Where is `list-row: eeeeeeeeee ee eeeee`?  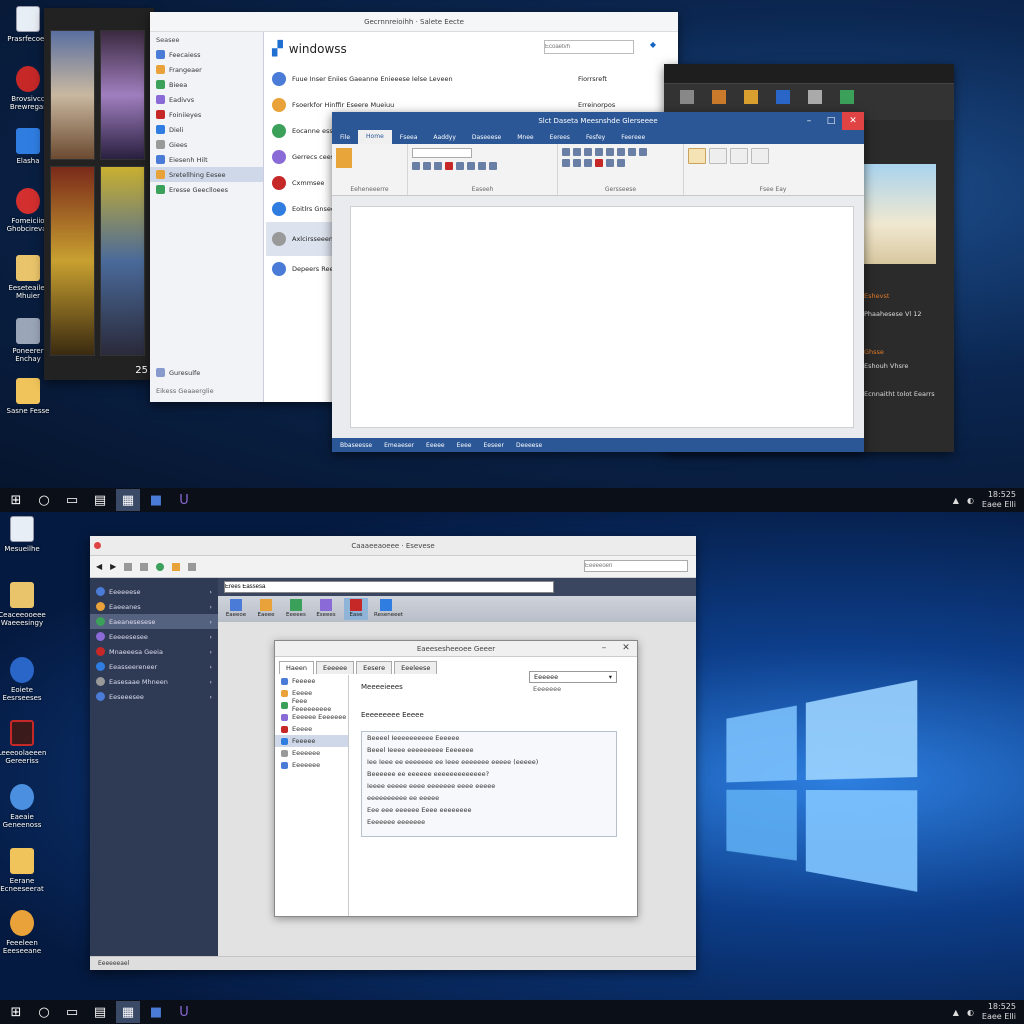 list-row: eeeeeeeeee ee eeeee is located at coordinates (489, 798).